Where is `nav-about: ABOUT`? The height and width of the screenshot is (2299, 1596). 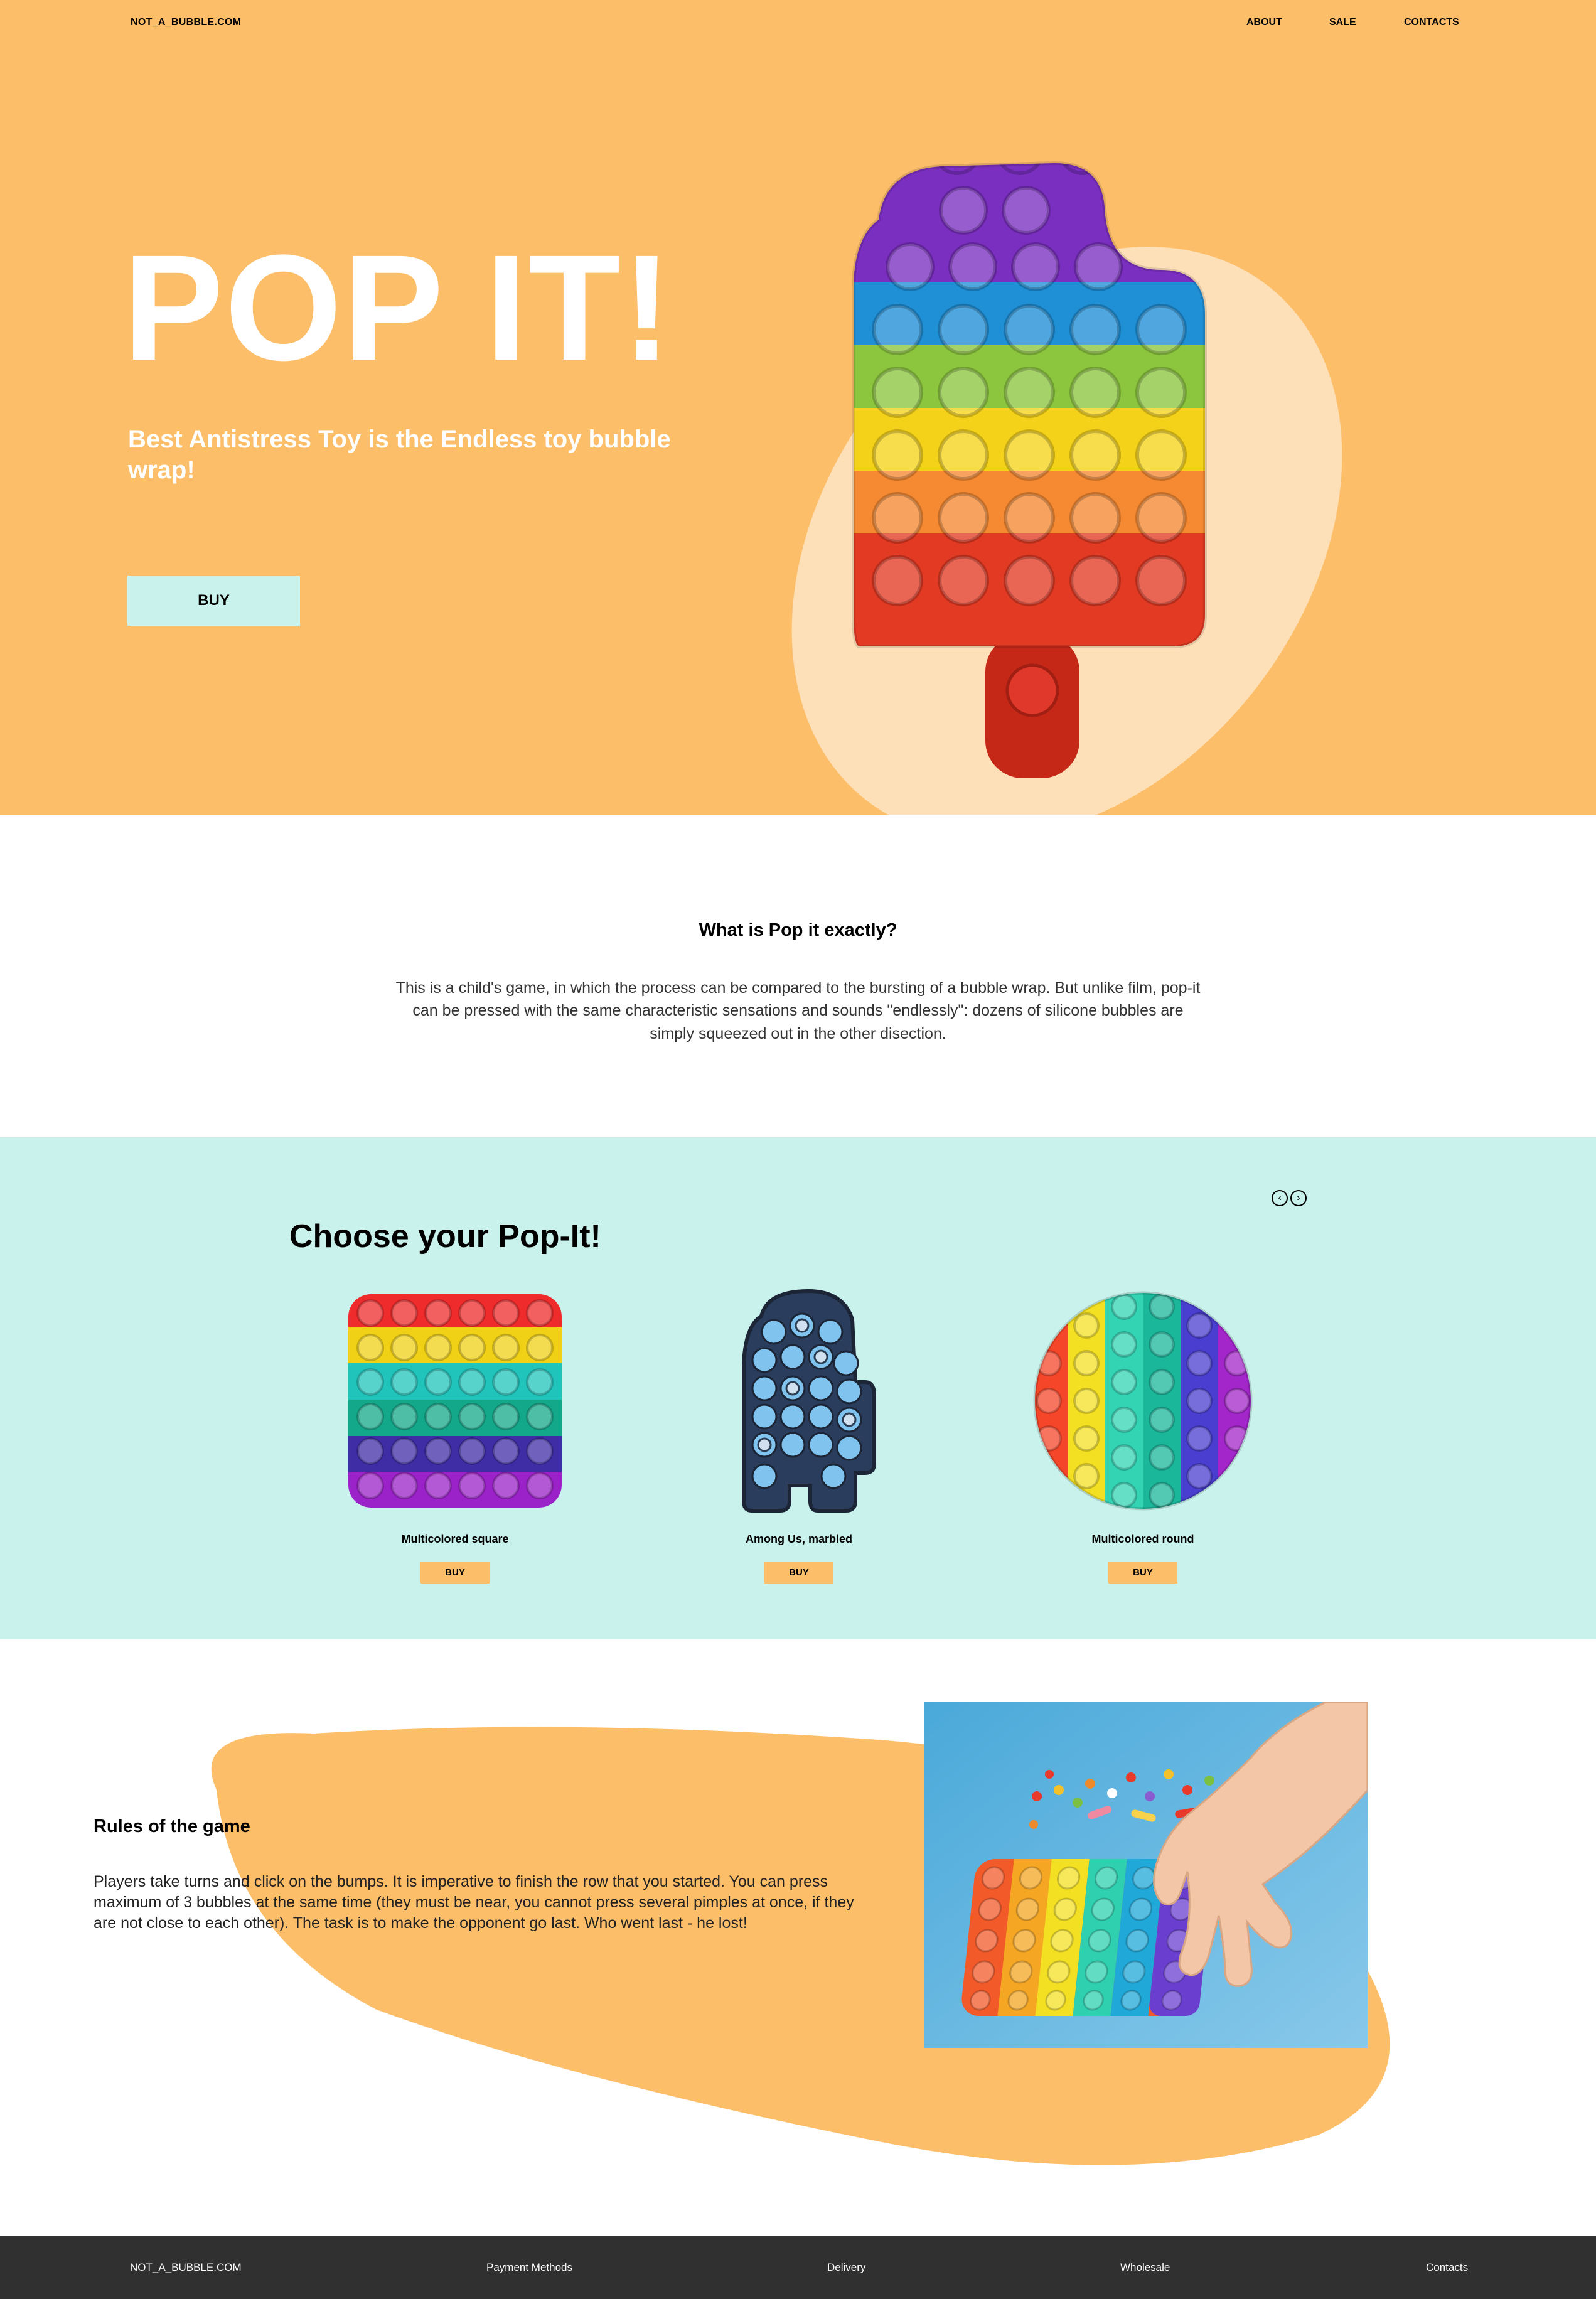 nav-about: ABOUT is located at coordinates (1264, 22).